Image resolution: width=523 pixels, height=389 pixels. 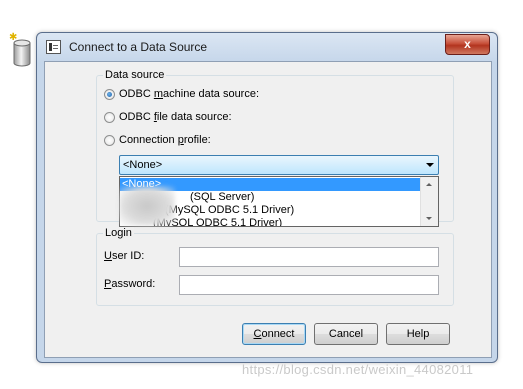 I want to click on data-source-group-label: Data source, so click(x=135, y=75).